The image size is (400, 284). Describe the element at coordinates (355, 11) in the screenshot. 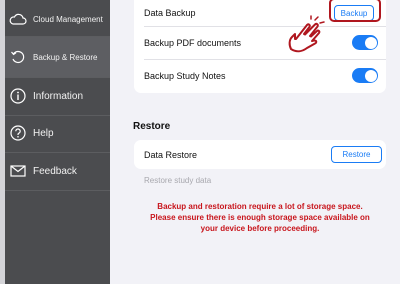

I see `backup-button-highlight` at that location.